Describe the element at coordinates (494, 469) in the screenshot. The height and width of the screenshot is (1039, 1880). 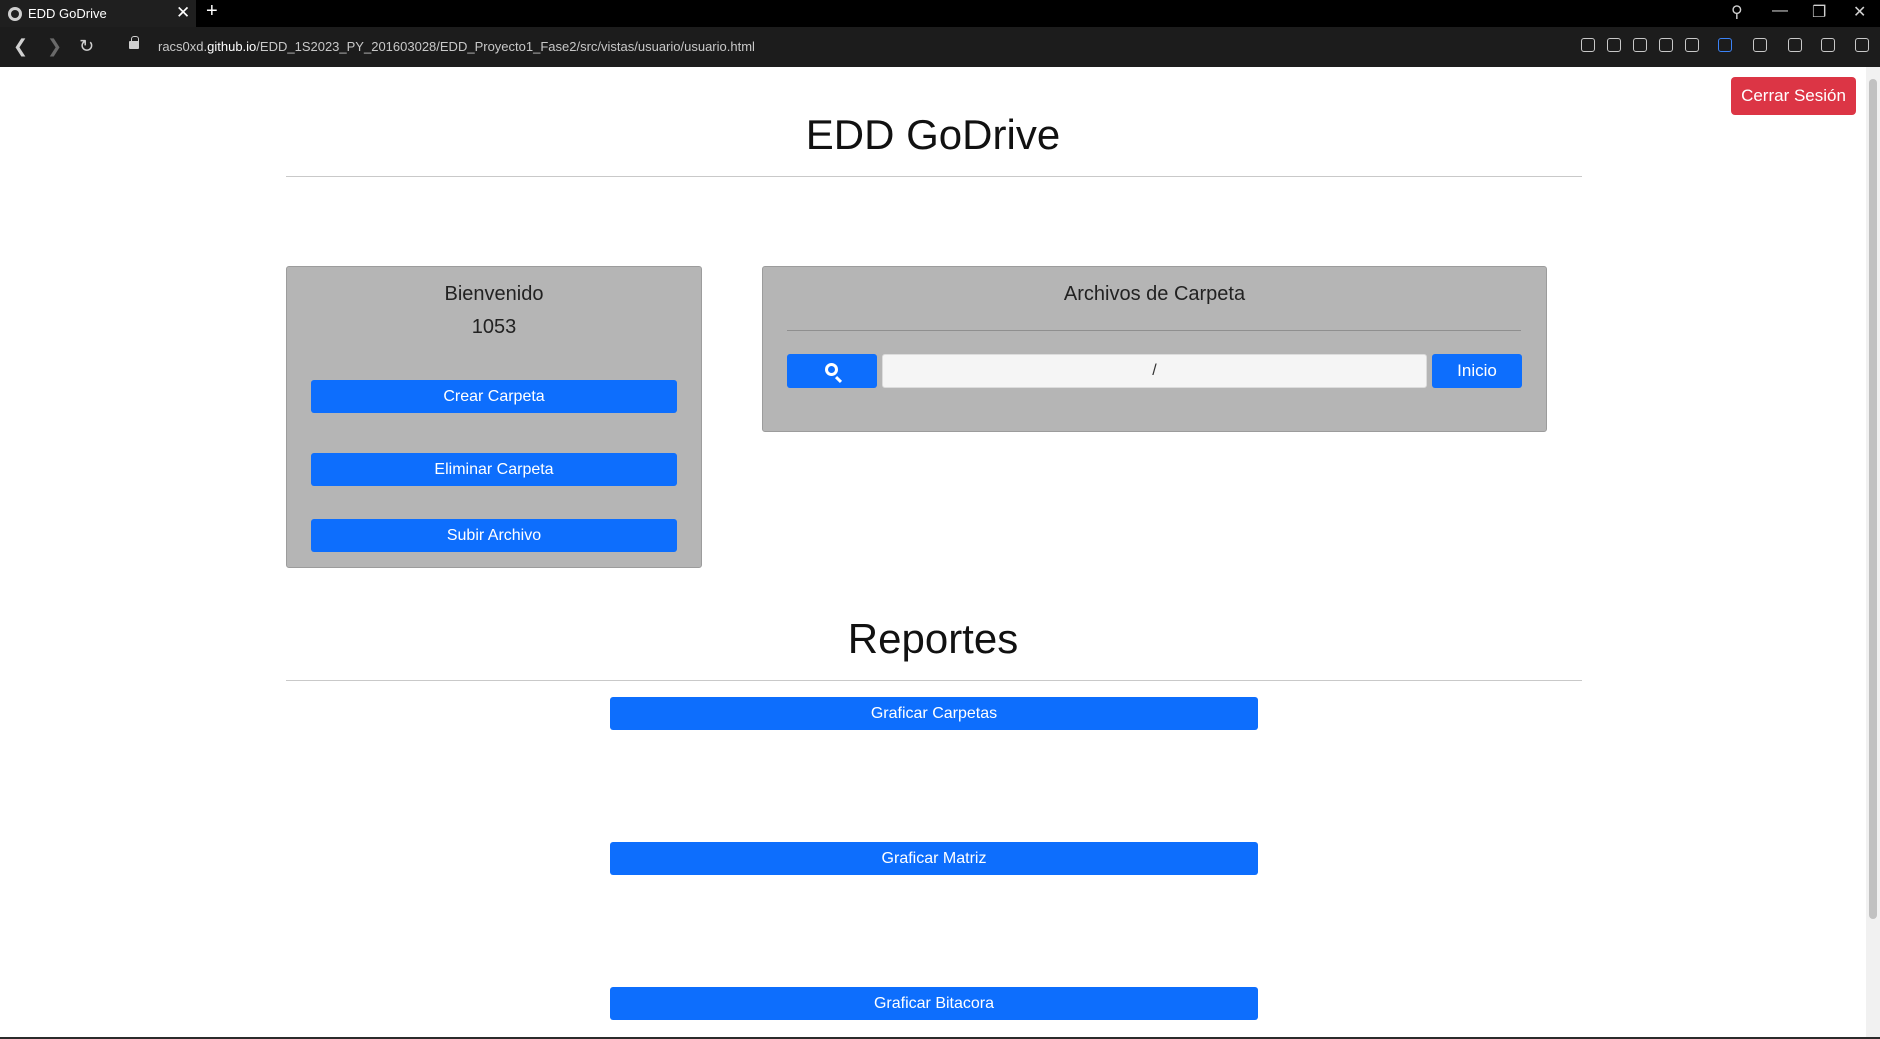
I see `delete-folder-button: Eliminar Carpeta` at that location.